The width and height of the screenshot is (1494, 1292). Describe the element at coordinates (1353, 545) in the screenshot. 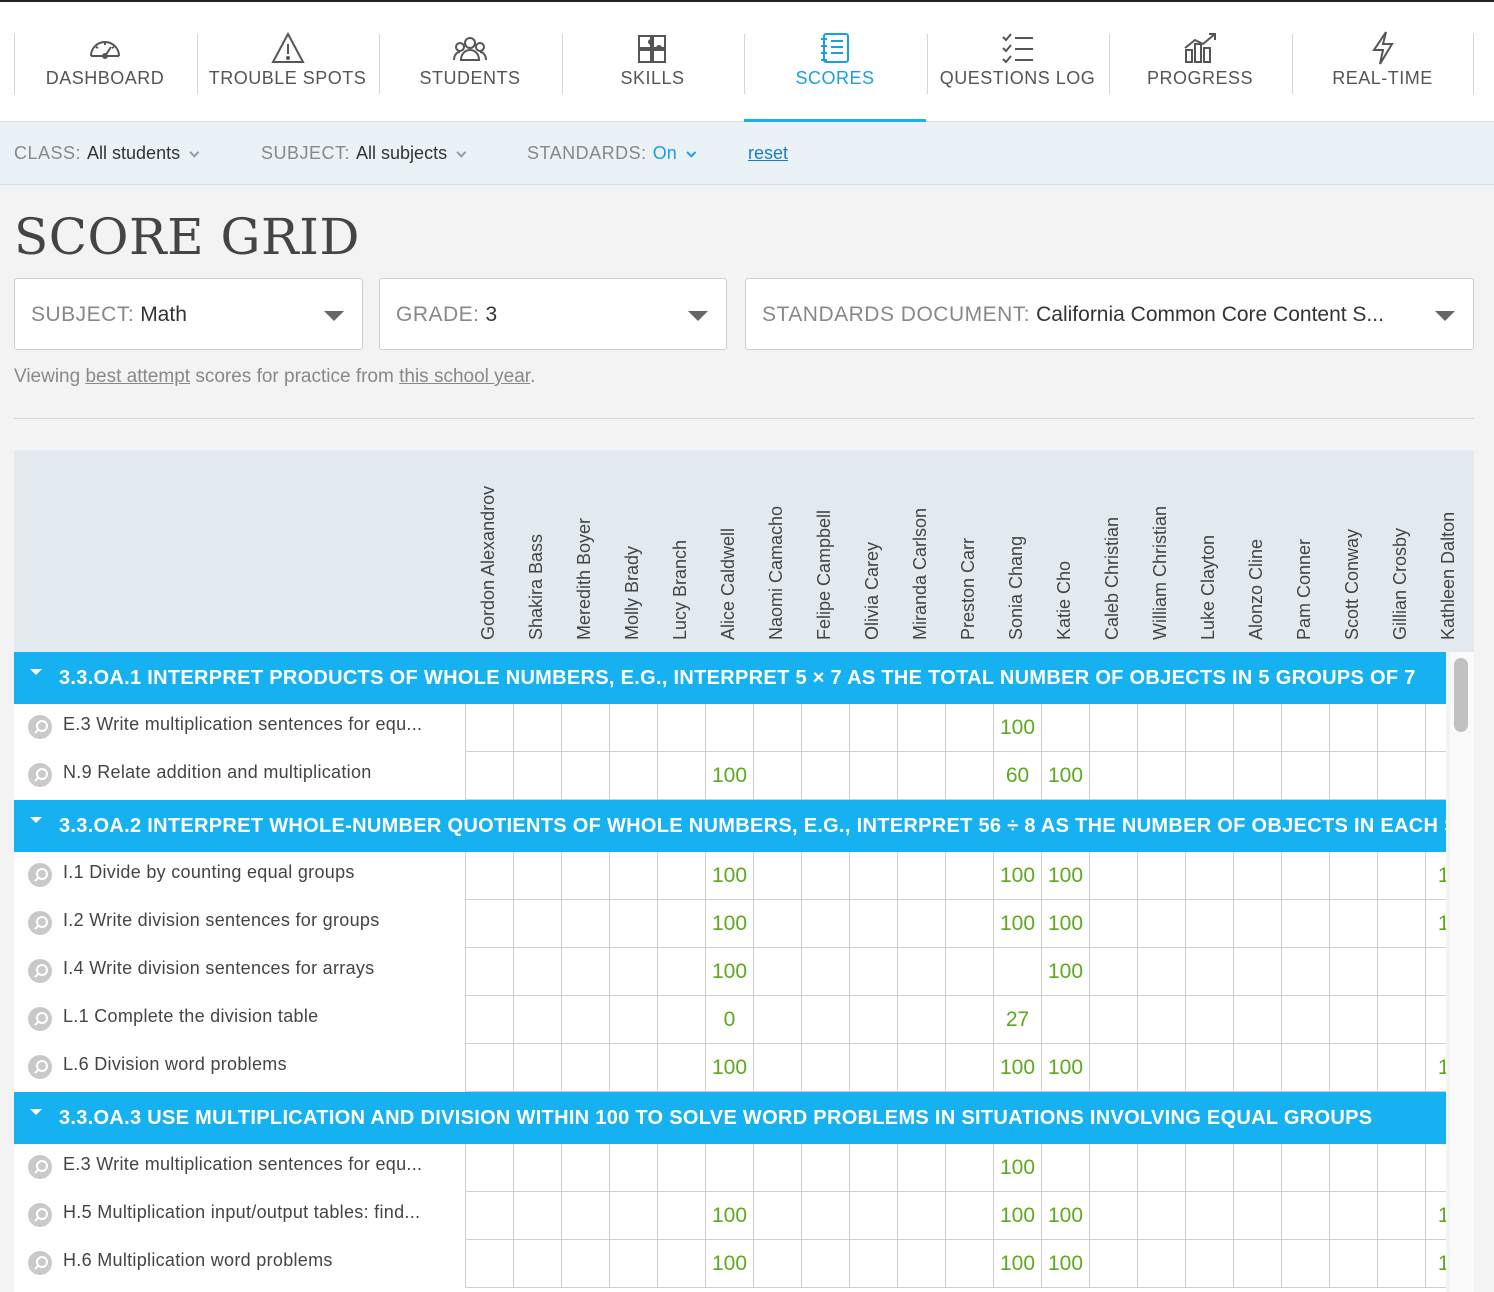

I see `student-column-header: Scott Conway` at that location.